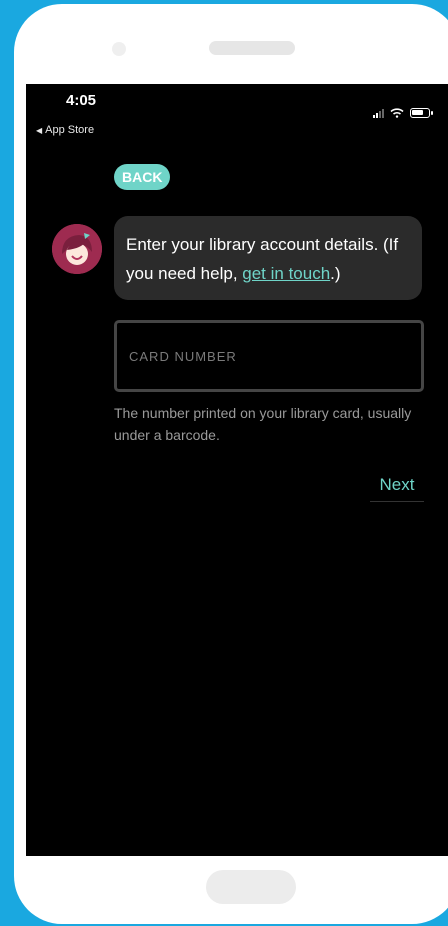 This screenshot has width=448, height=926. I want to click on home-button, so click(251, 887).